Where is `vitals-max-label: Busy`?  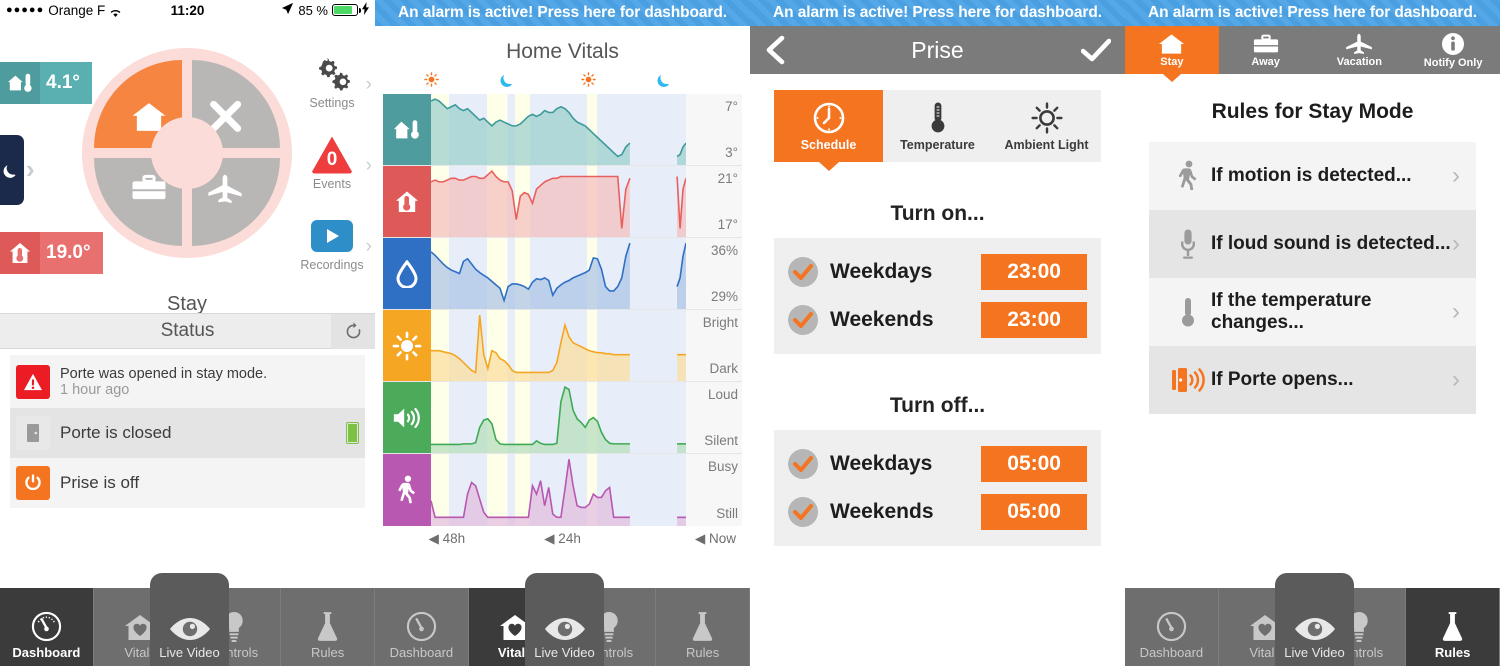 vitals-max-label: Busy is located at coordinates (722, 466).